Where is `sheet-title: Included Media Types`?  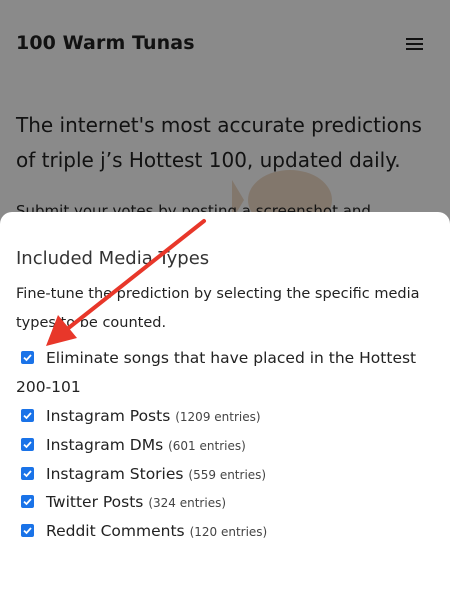
sheet-title: Included Media Types is located at coordinates (113, 258).